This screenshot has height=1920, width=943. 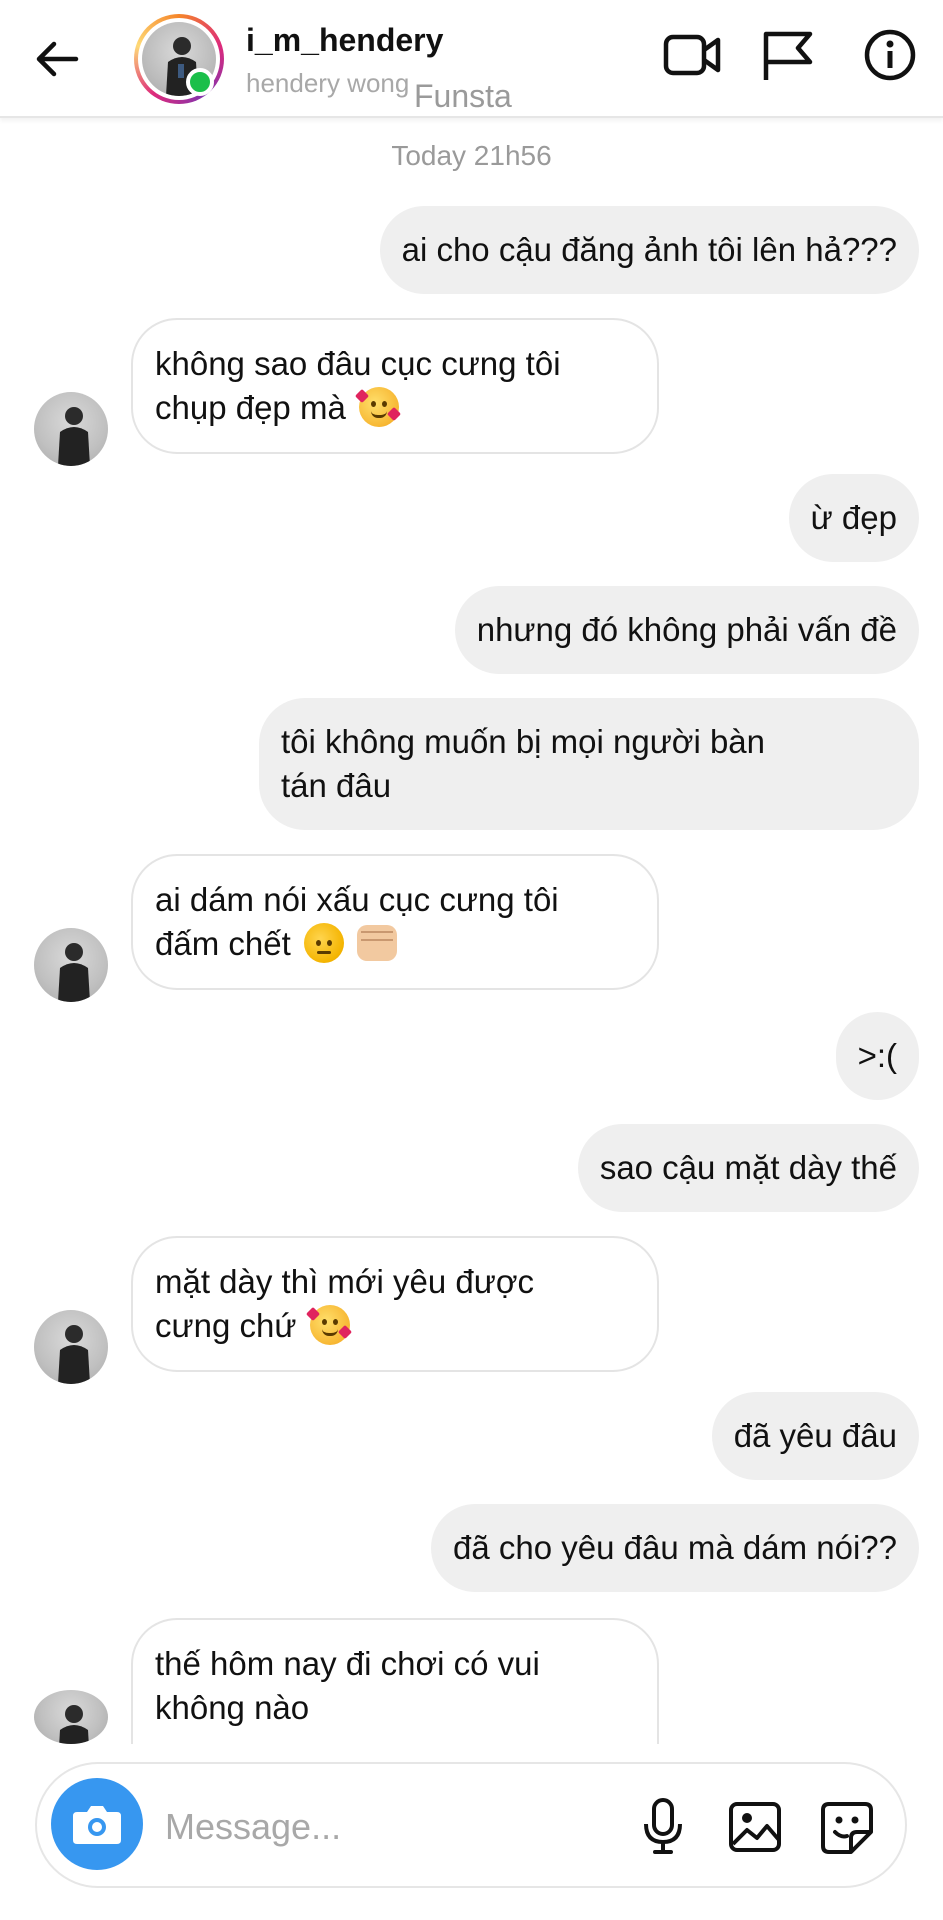 I want to click on message-text: >:(, so click(x=877, y=1055).